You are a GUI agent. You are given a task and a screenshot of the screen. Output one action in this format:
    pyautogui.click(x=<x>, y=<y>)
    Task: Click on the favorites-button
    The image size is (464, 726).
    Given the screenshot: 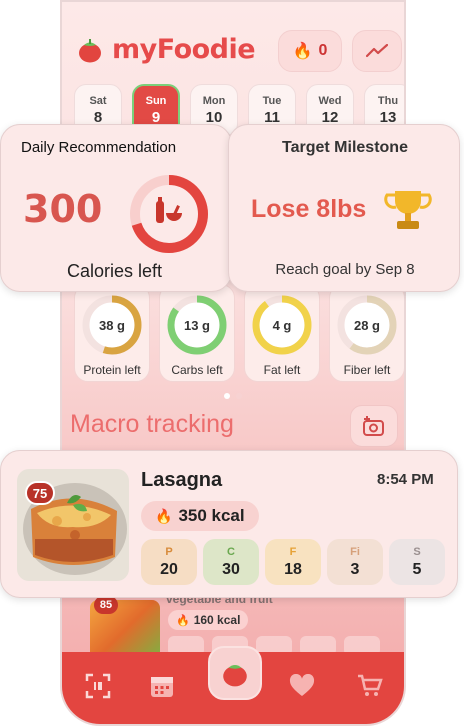 What is the action you would take?
    pyautogui.click(x=302, y=686)
    